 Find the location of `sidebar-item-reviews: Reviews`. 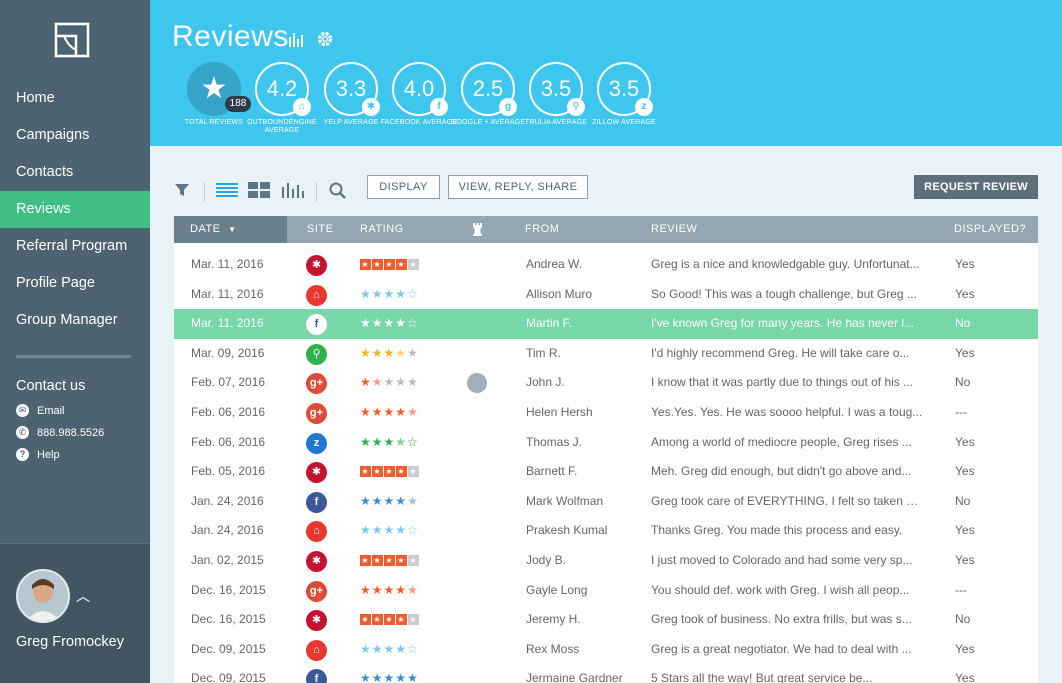

sidebar-item-reviews: Reviews is located at coordinates (75, 209).